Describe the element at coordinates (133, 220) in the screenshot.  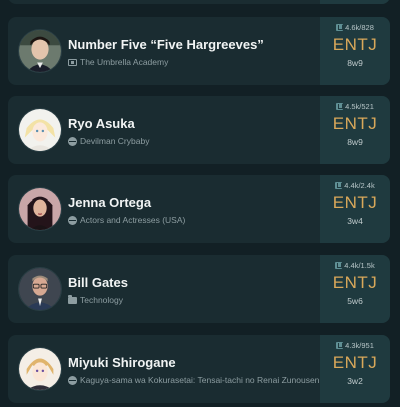
I see `source-label: Actors and Actresses (USA)` at that location.